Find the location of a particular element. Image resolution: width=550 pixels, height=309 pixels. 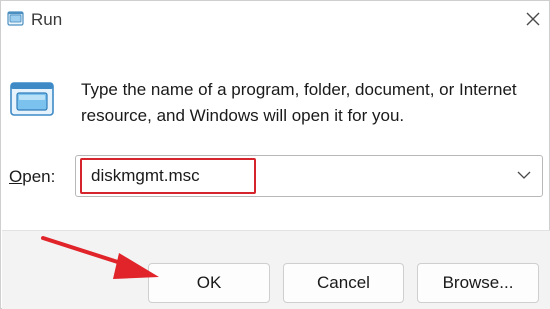

run-program-icon is located at coordinates (32, 99).